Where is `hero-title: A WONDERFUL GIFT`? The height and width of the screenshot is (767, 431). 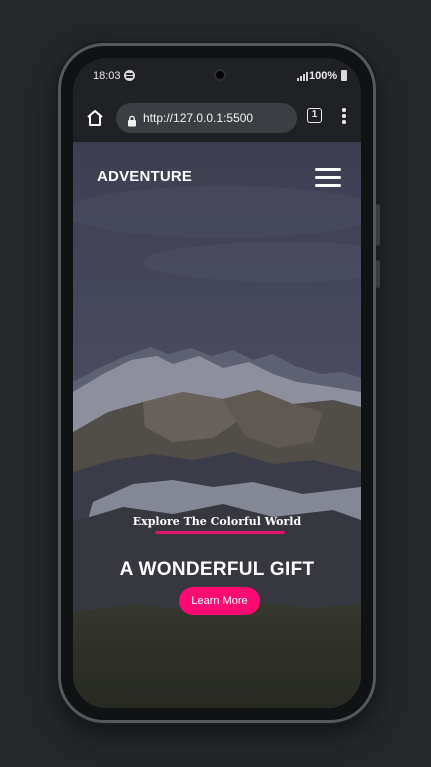
hero-title: A WONDERFUL GIFT is located at coordinates (217, 569).